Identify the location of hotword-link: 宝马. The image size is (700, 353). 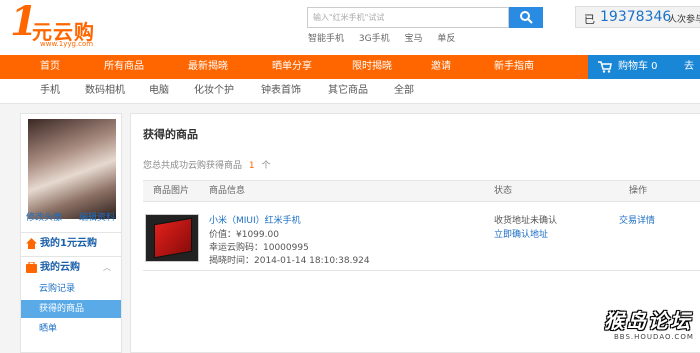
(413, 39).